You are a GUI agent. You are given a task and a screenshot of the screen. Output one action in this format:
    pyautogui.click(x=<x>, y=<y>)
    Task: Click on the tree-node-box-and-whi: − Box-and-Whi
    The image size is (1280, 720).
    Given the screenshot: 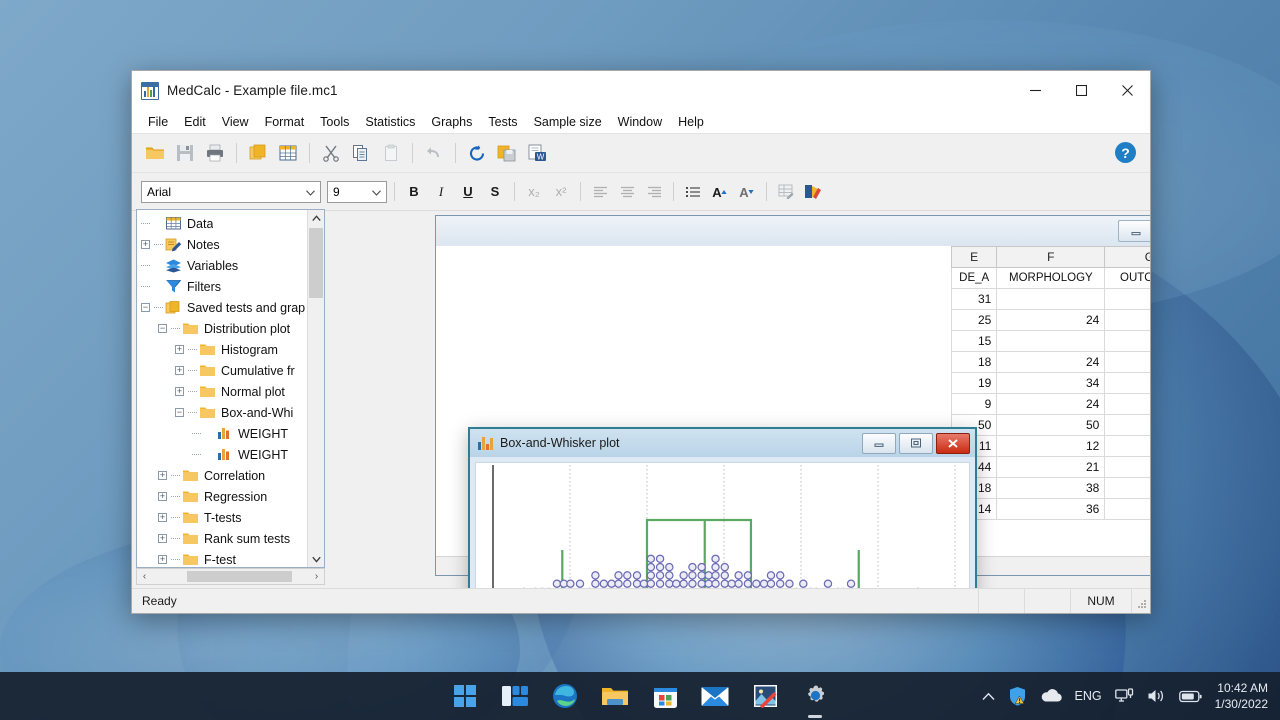 What is the action you would take?
    pyautogui.click(x=222, y=412)
    